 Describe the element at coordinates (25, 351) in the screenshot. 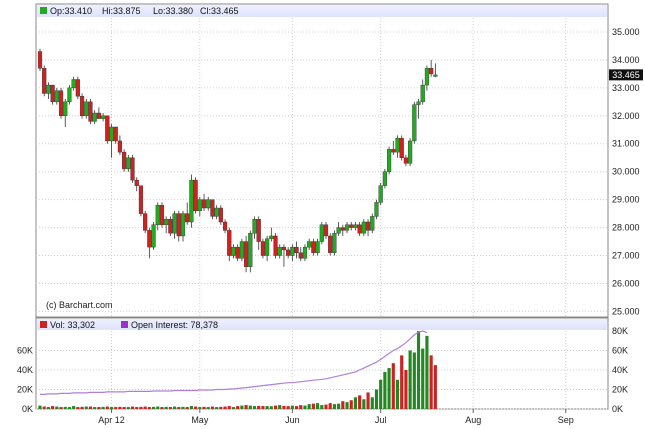

I see `volume-left-tick-label: 60K` at that location.